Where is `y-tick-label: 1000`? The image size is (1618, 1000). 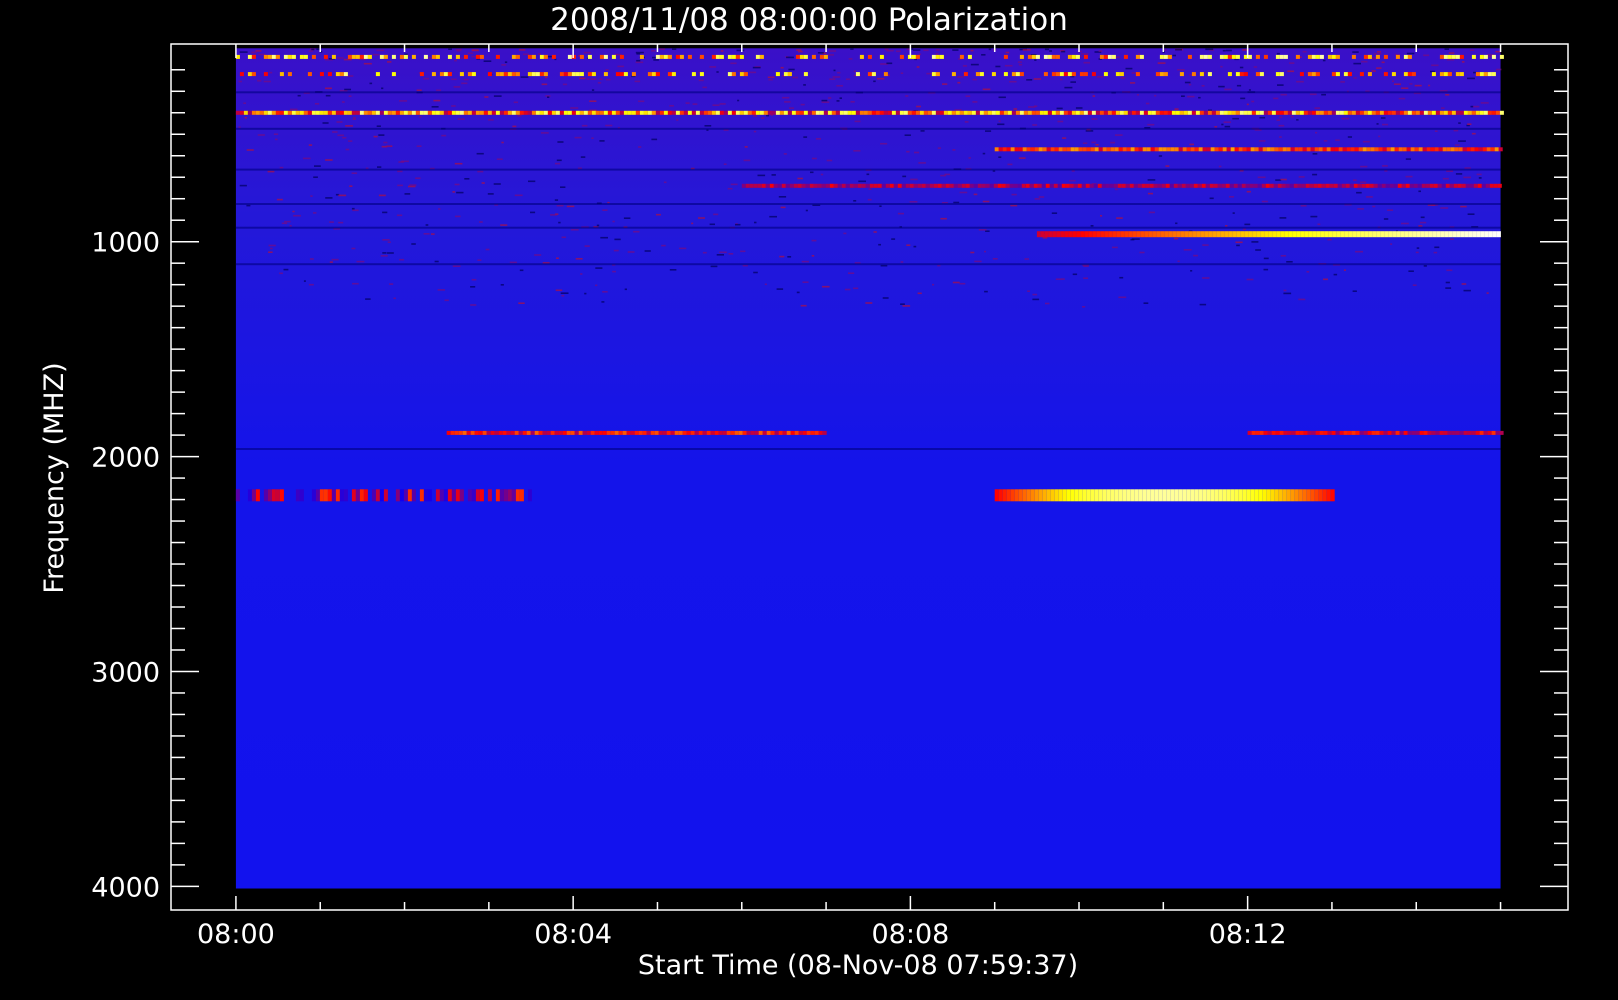
y-tick-label: 1000 is located at coordinates (125, 243).